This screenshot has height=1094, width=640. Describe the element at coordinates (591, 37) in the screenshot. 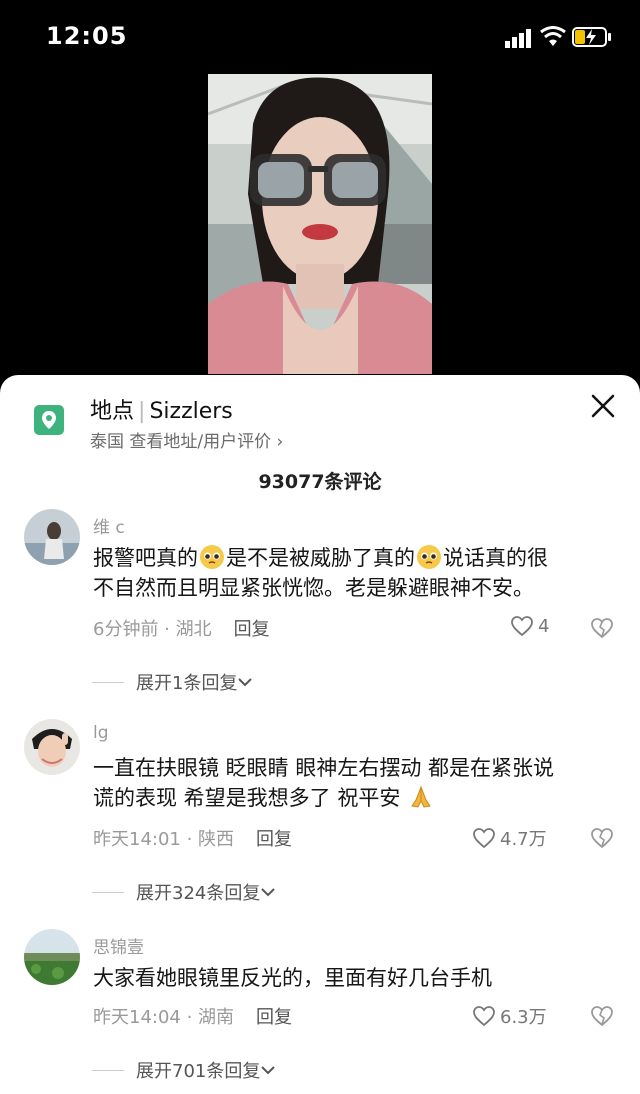

I see `battery-charging-icon` at that location.